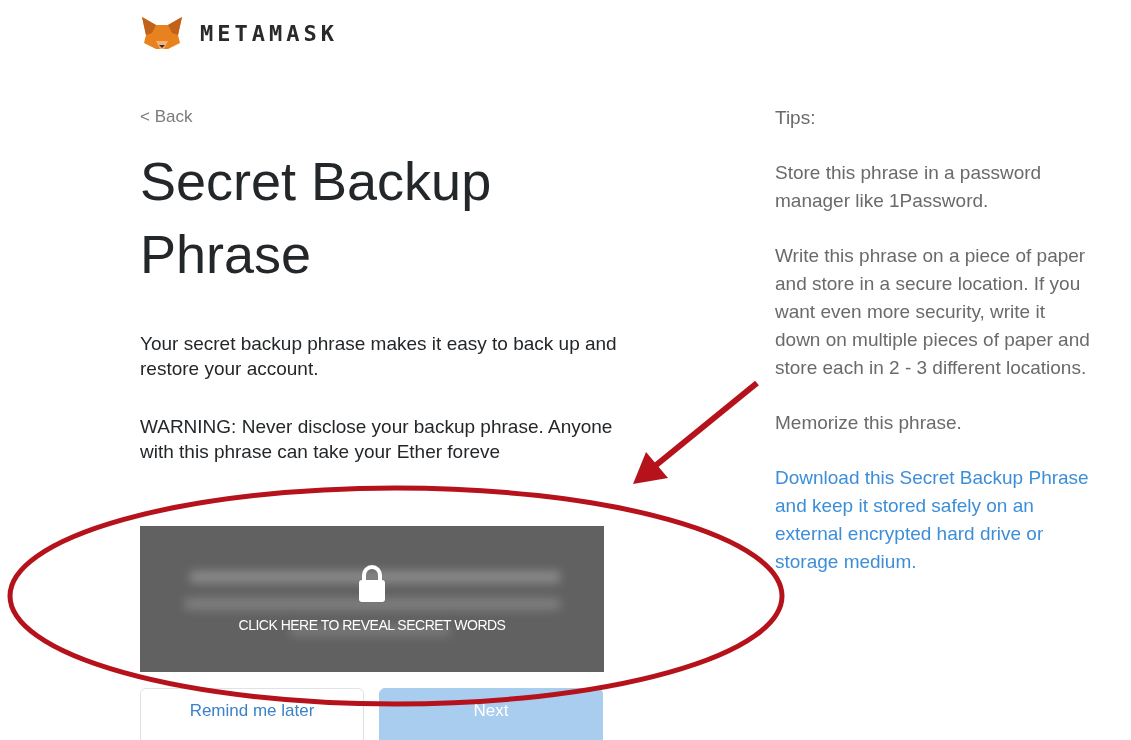 This screenshot has width=1131, height=740. What do you see at coordinates (796, 118) in the screenshot?
I see `tips-heading: Tips:` at bounding box center [796, 118].